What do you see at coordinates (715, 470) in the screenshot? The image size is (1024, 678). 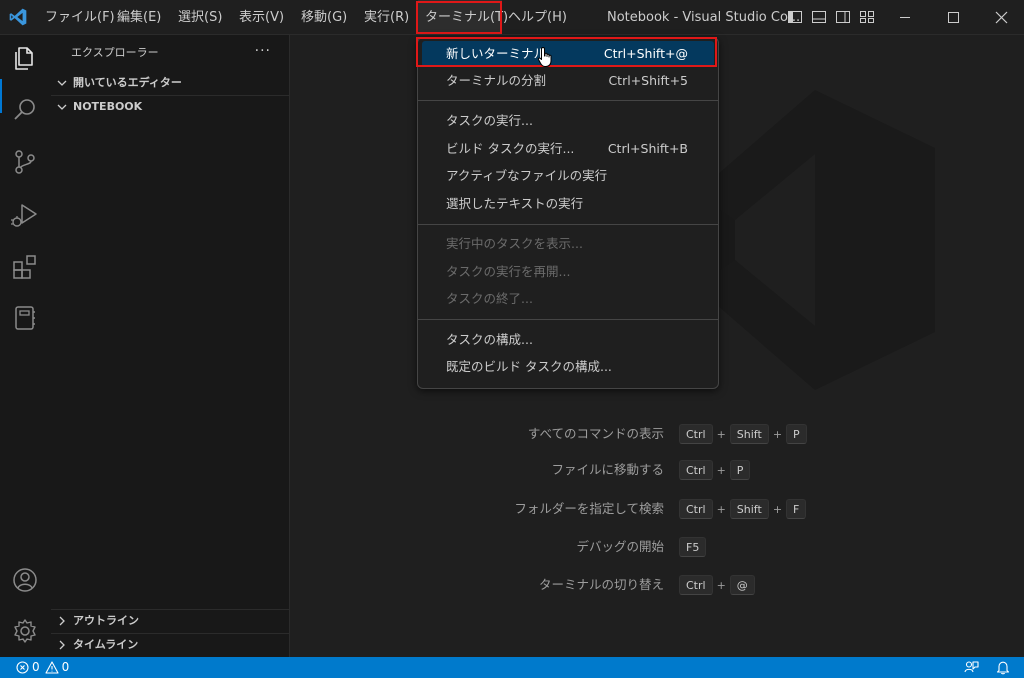 I see `shortcut-keys: Ctrl + P` at bounding box center [715, 470].